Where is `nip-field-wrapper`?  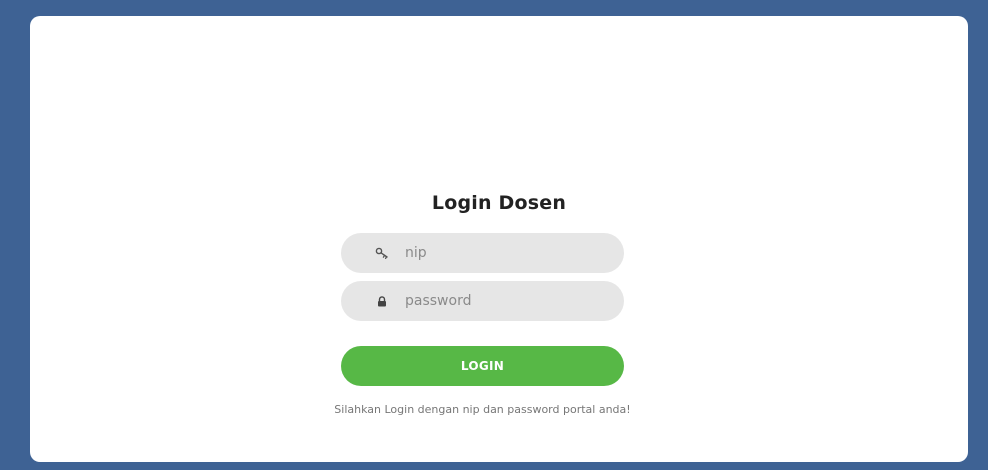
nip-field-wrapper is located at coordinates (482, 253).